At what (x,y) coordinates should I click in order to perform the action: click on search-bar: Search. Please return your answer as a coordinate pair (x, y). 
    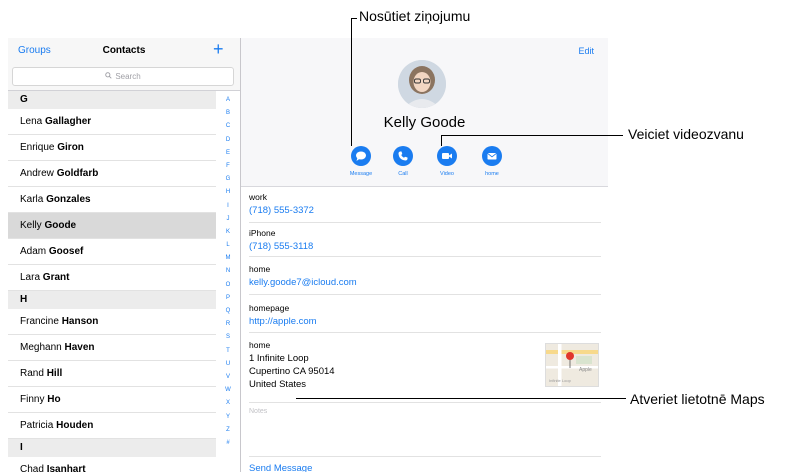
    Looking at the image, I should click on (124, 77).